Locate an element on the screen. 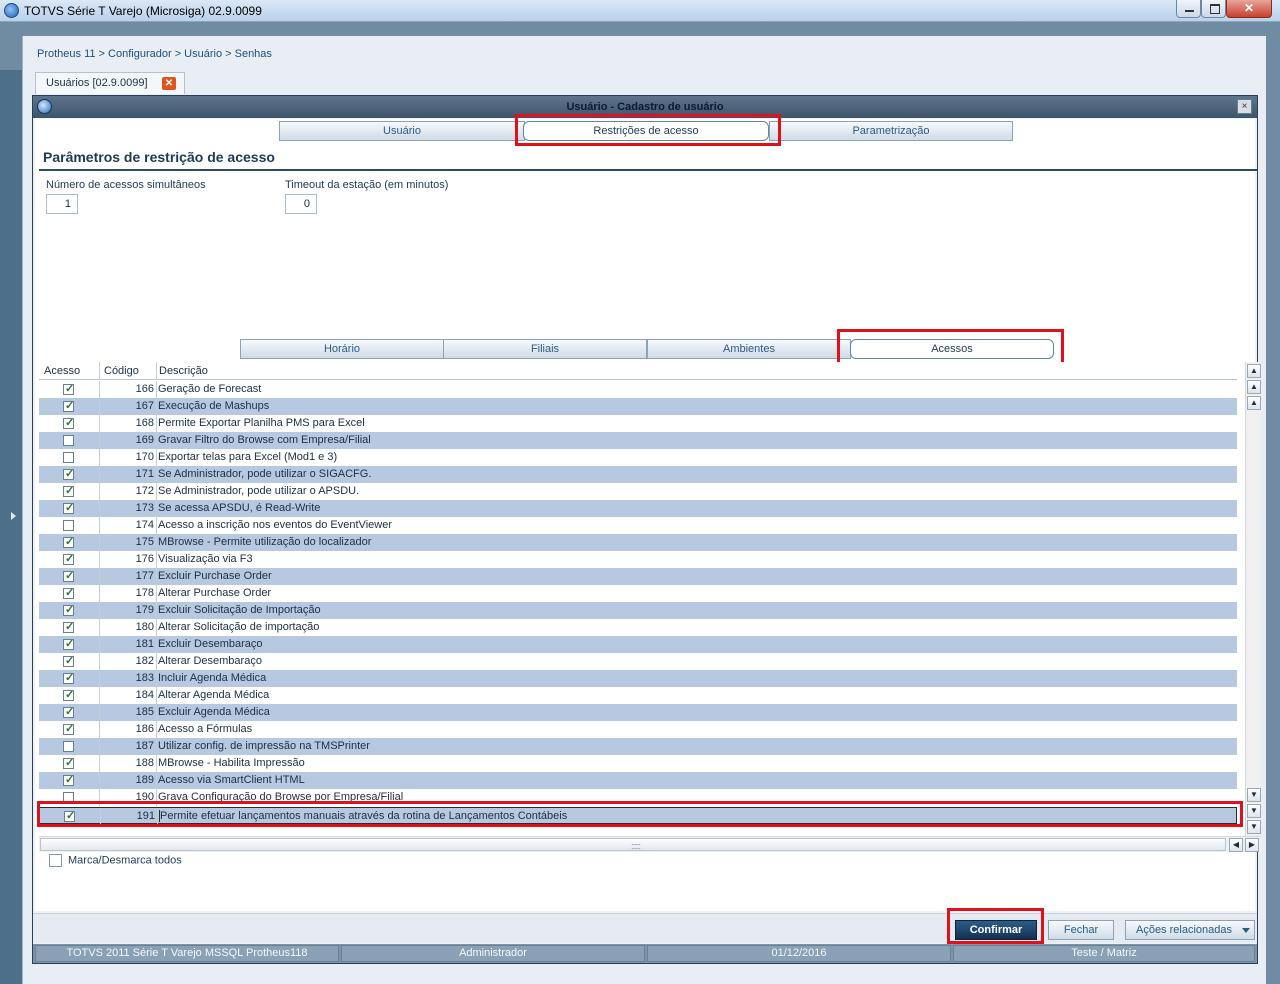  row-code: 178 is located at coordinates (144, 593).